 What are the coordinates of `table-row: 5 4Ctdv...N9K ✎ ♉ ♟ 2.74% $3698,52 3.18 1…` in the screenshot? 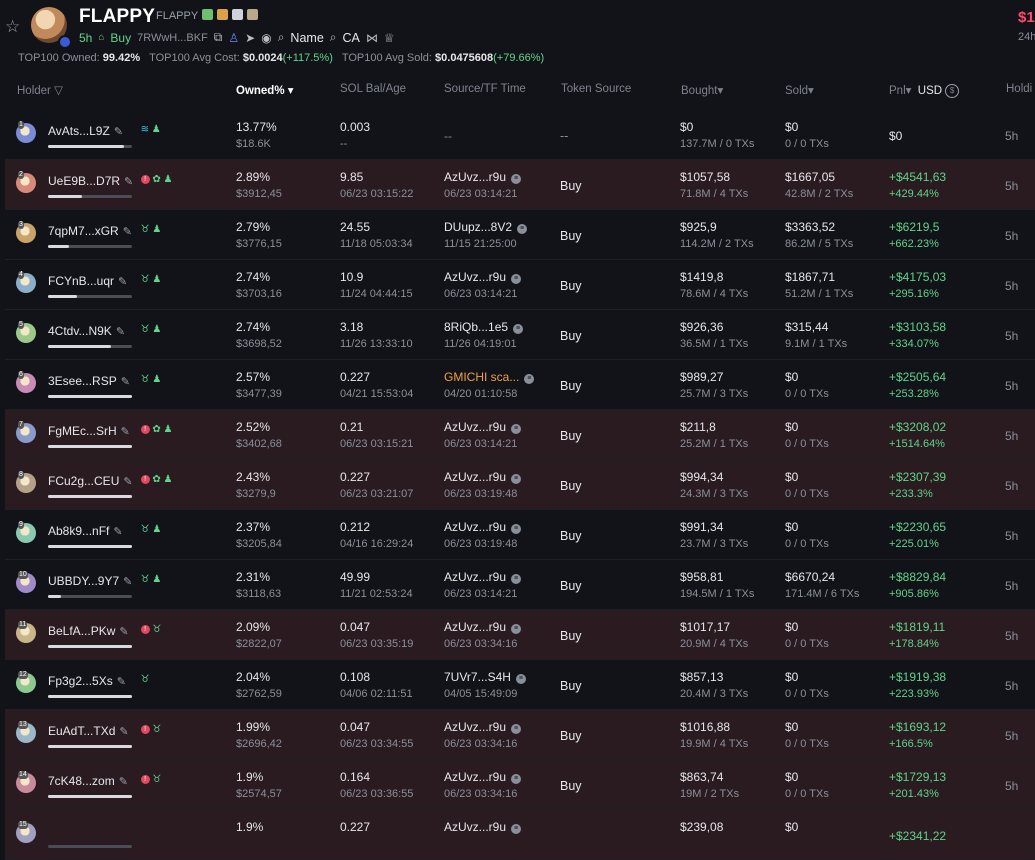 It's located at (520, 335).